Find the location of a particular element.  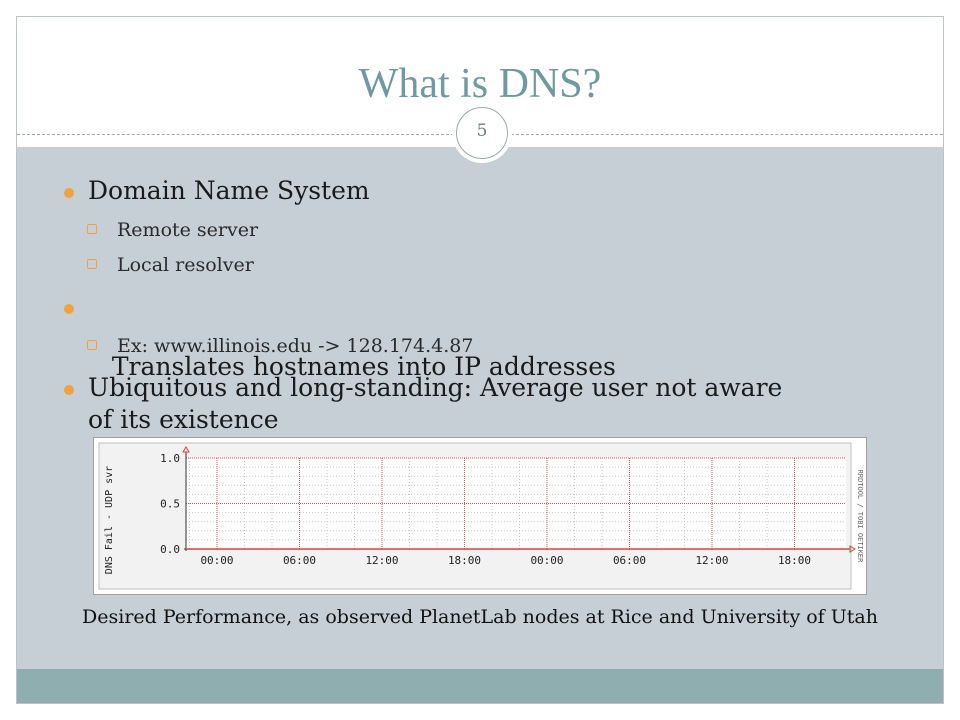

bullet-domain-name-system: Domain Name System is located at coordinates (217, 191).